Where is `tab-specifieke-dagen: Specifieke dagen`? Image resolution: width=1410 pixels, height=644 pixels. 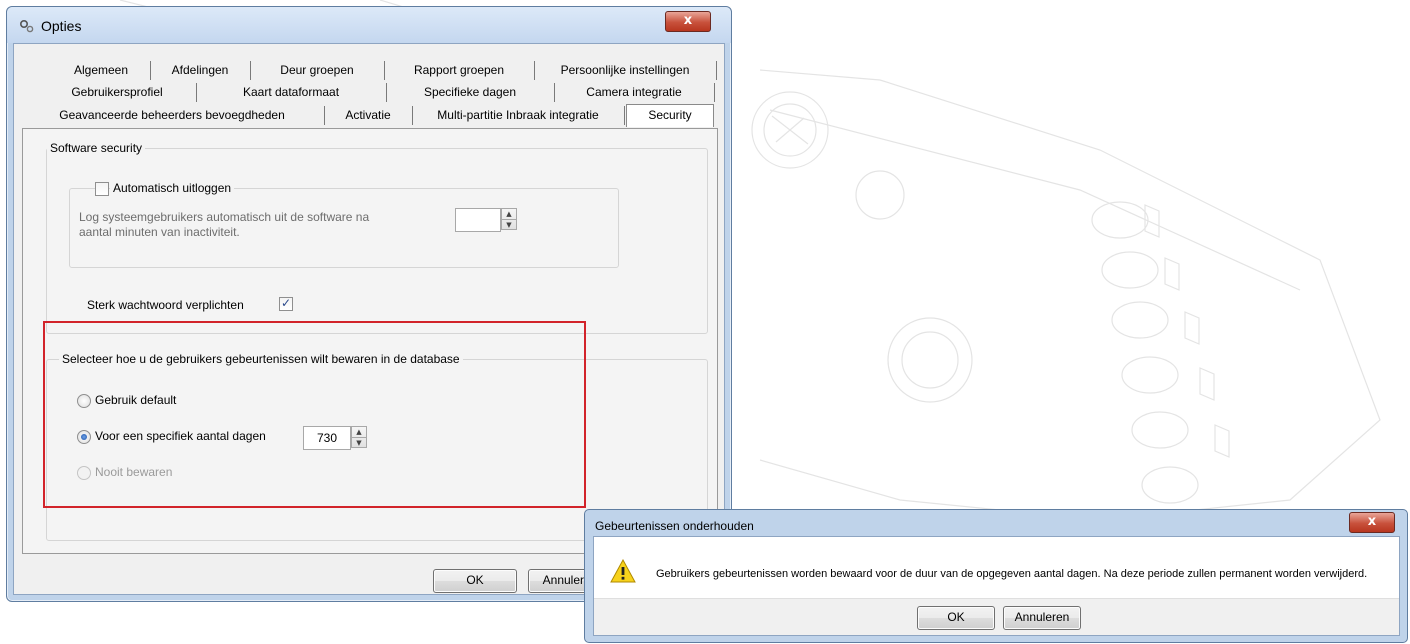
tab-specifieke-dagen: Specifieke dagen is located at coordinates (470, 92).